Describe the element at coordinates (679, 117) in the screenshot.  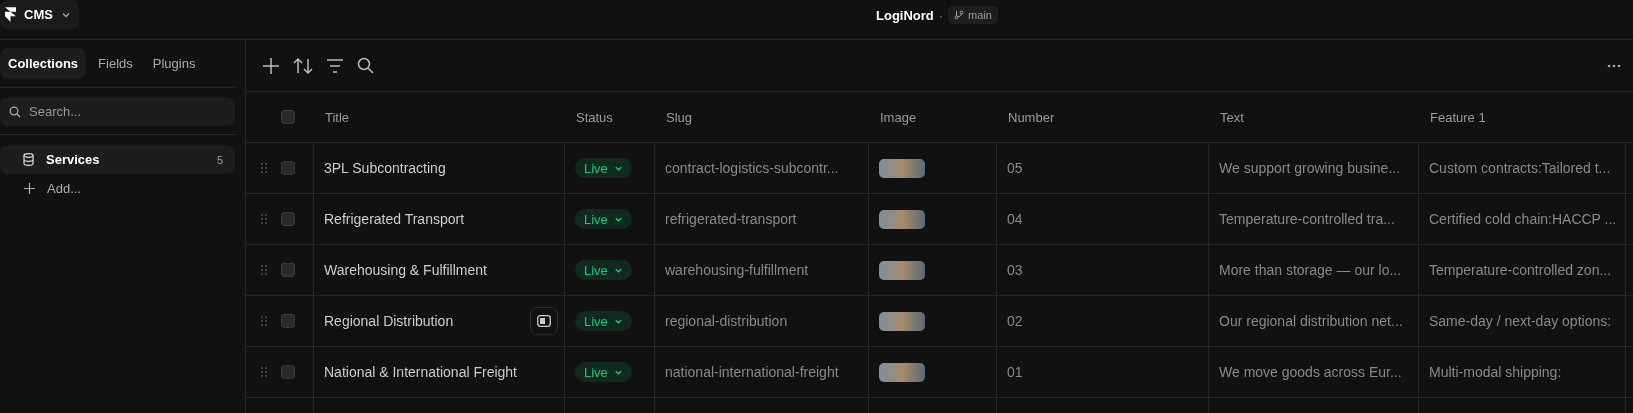
I see `column-header: Slug` at that location.